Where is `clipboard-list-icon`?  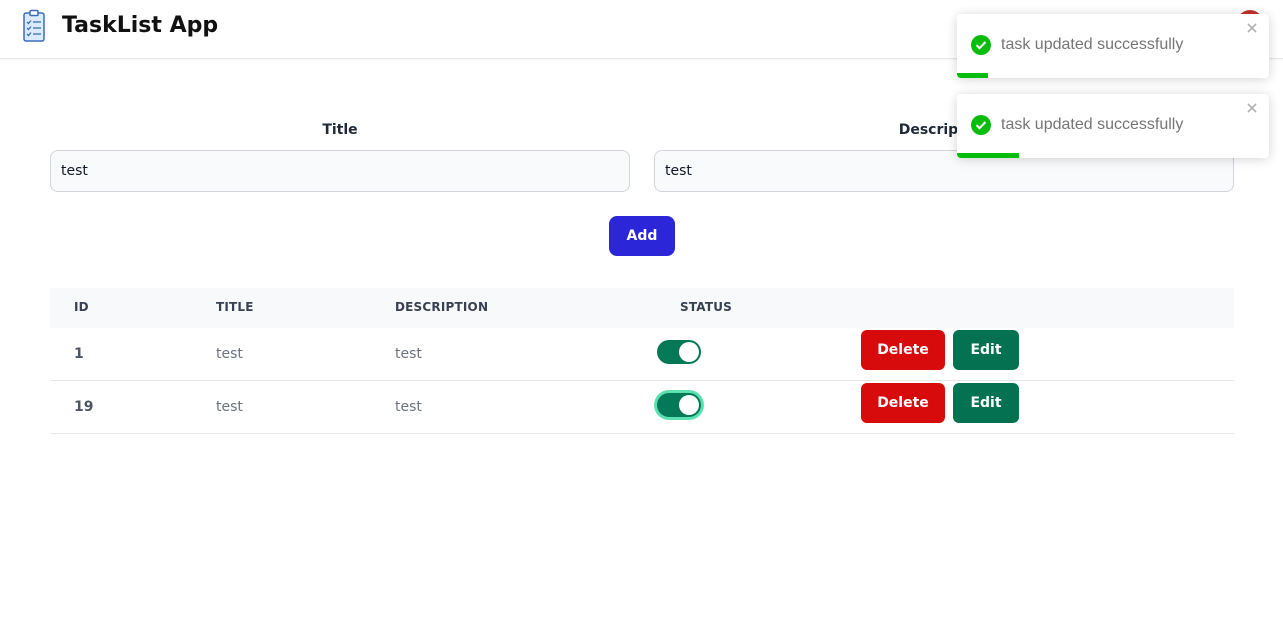 clipboard-list-icon is located at coordinates (34, 25).